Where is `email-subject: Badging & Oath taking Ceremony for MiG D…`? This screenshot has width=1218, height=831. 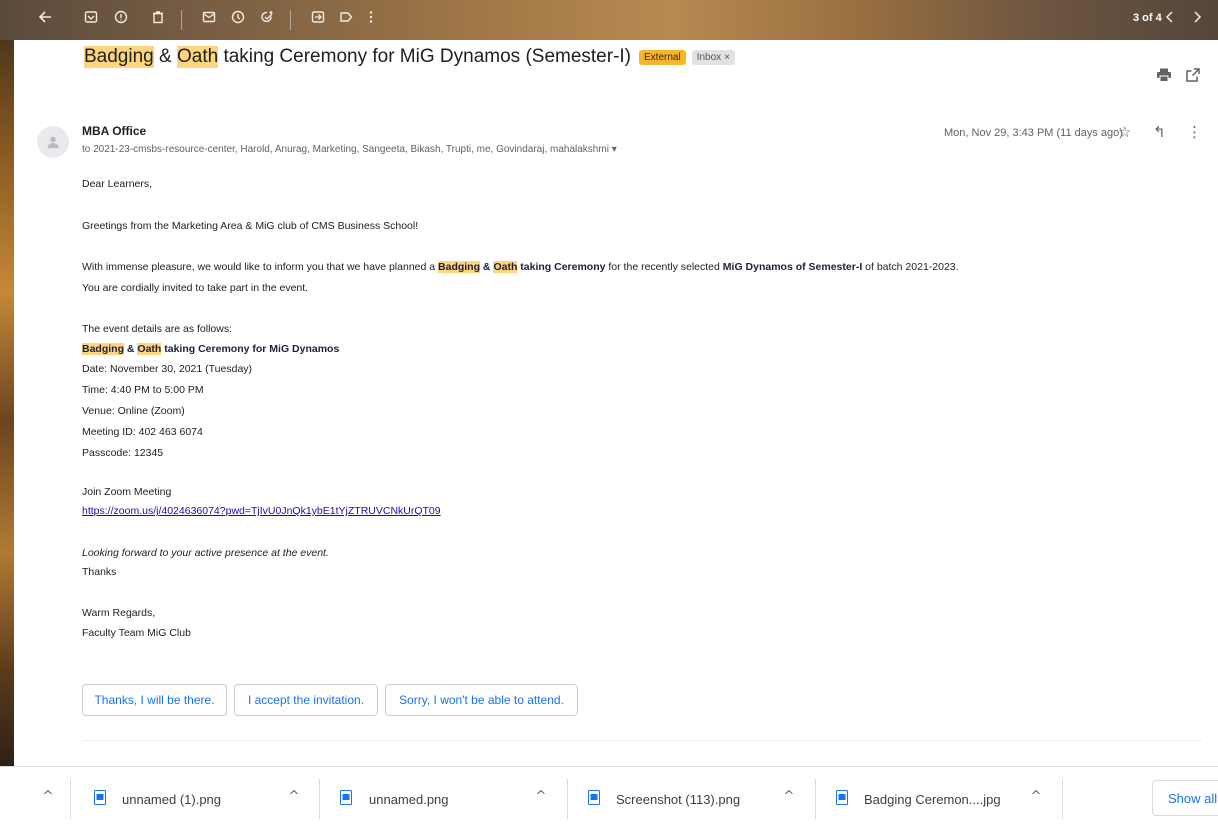
email-subject: Badging & Oath taking Ceremony for MiG D… is located at coordinates (410, 57).